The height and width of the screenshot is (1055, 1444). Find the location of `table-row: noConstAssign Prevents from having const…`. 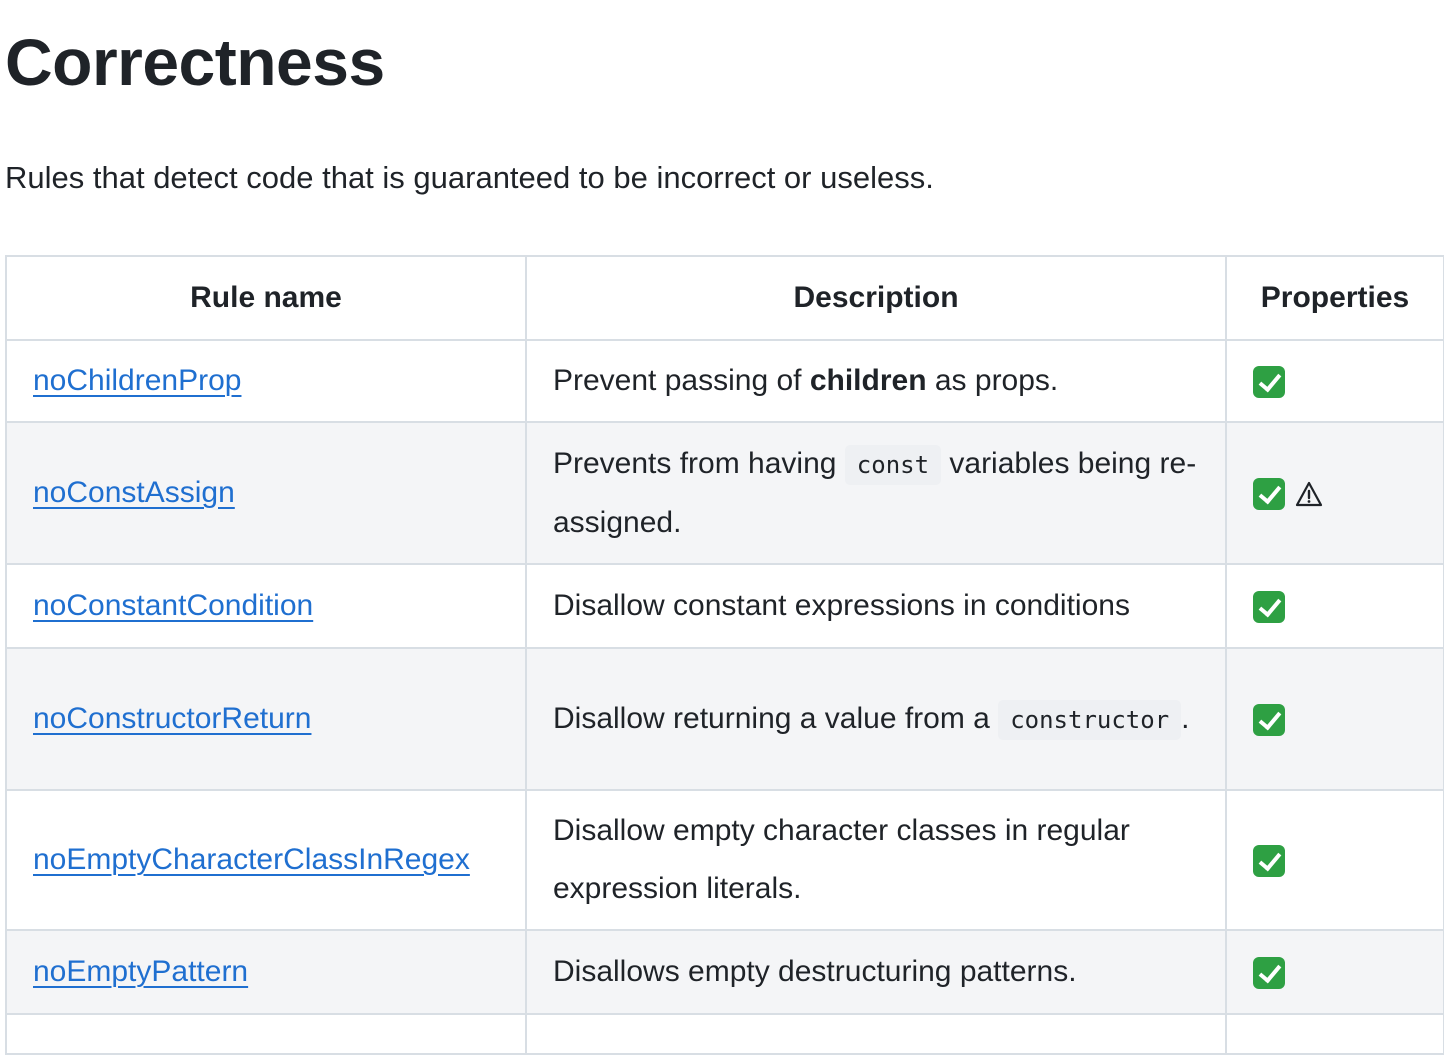

table-row: noConstAssign Prevents from having const… is located at coordinates (724, 493).